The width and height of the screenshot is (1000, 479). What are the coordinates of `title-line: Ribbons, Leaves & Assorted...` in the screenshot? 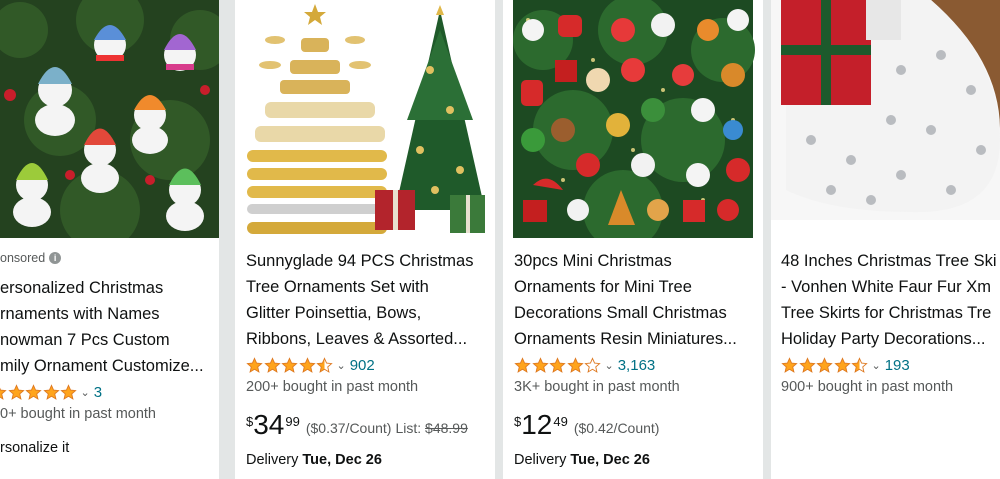 It's located at (357, 339).